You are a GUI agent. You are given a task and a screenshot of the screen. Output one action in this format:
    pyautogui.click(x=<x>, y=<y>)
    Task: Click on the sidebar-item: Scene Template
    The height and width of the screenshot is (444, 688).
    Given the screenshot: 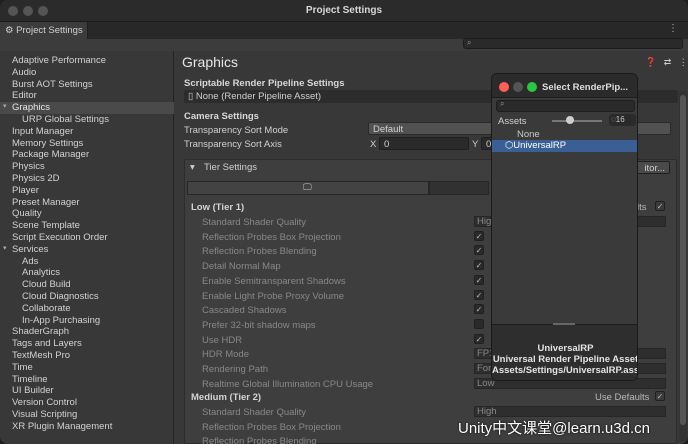 What is the action you would take?
    pyautogui.click(x=46, y=226)
    